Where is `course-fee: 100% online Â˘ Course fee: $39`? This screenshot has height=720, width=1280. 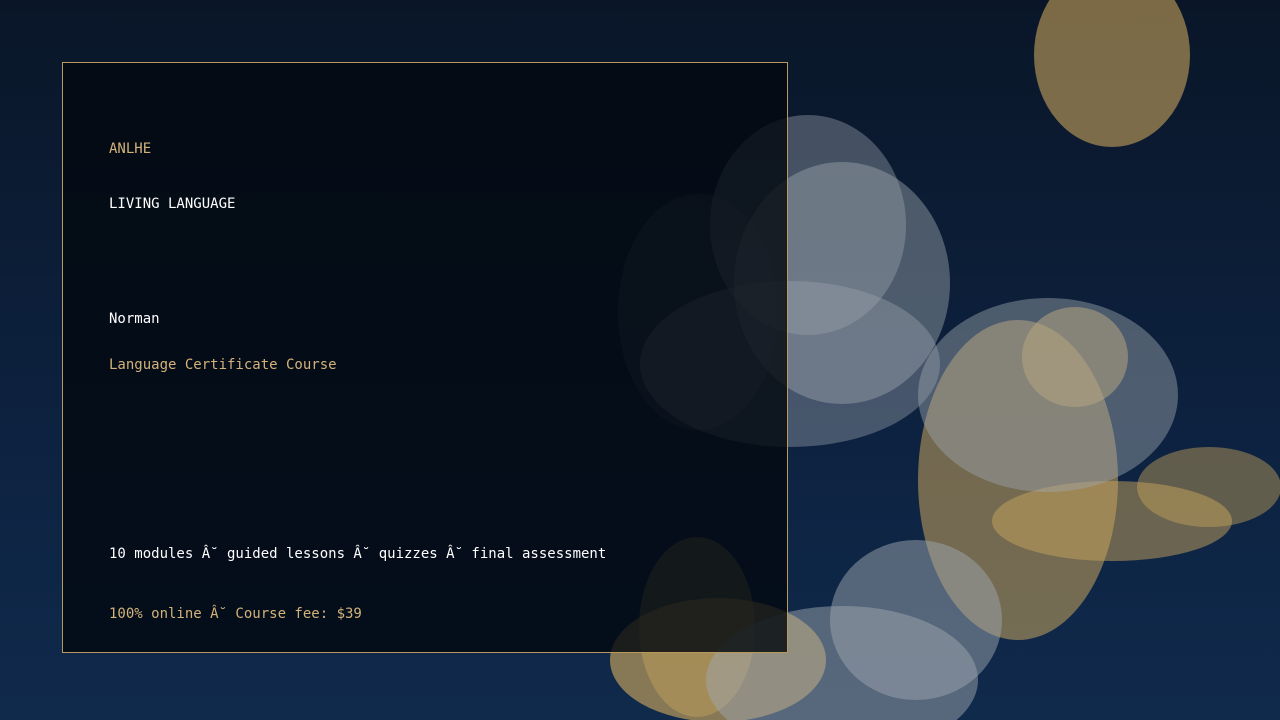
course-fee: 100% online Â˘ Course fee: $39 is located at coordinates (235, 614).